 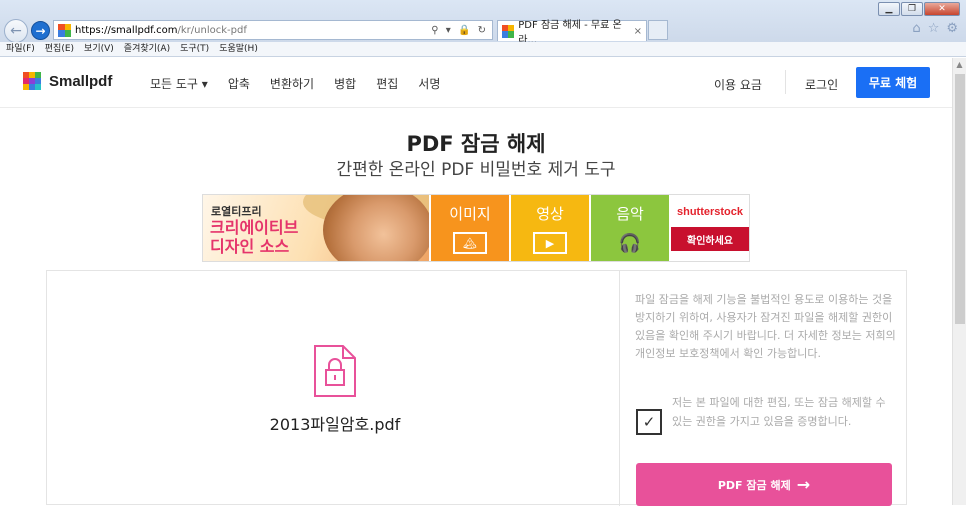 What do you see at coordinates (785, 82) in the screenshot?
I see `header-divider` at bounding box center [785, 82].